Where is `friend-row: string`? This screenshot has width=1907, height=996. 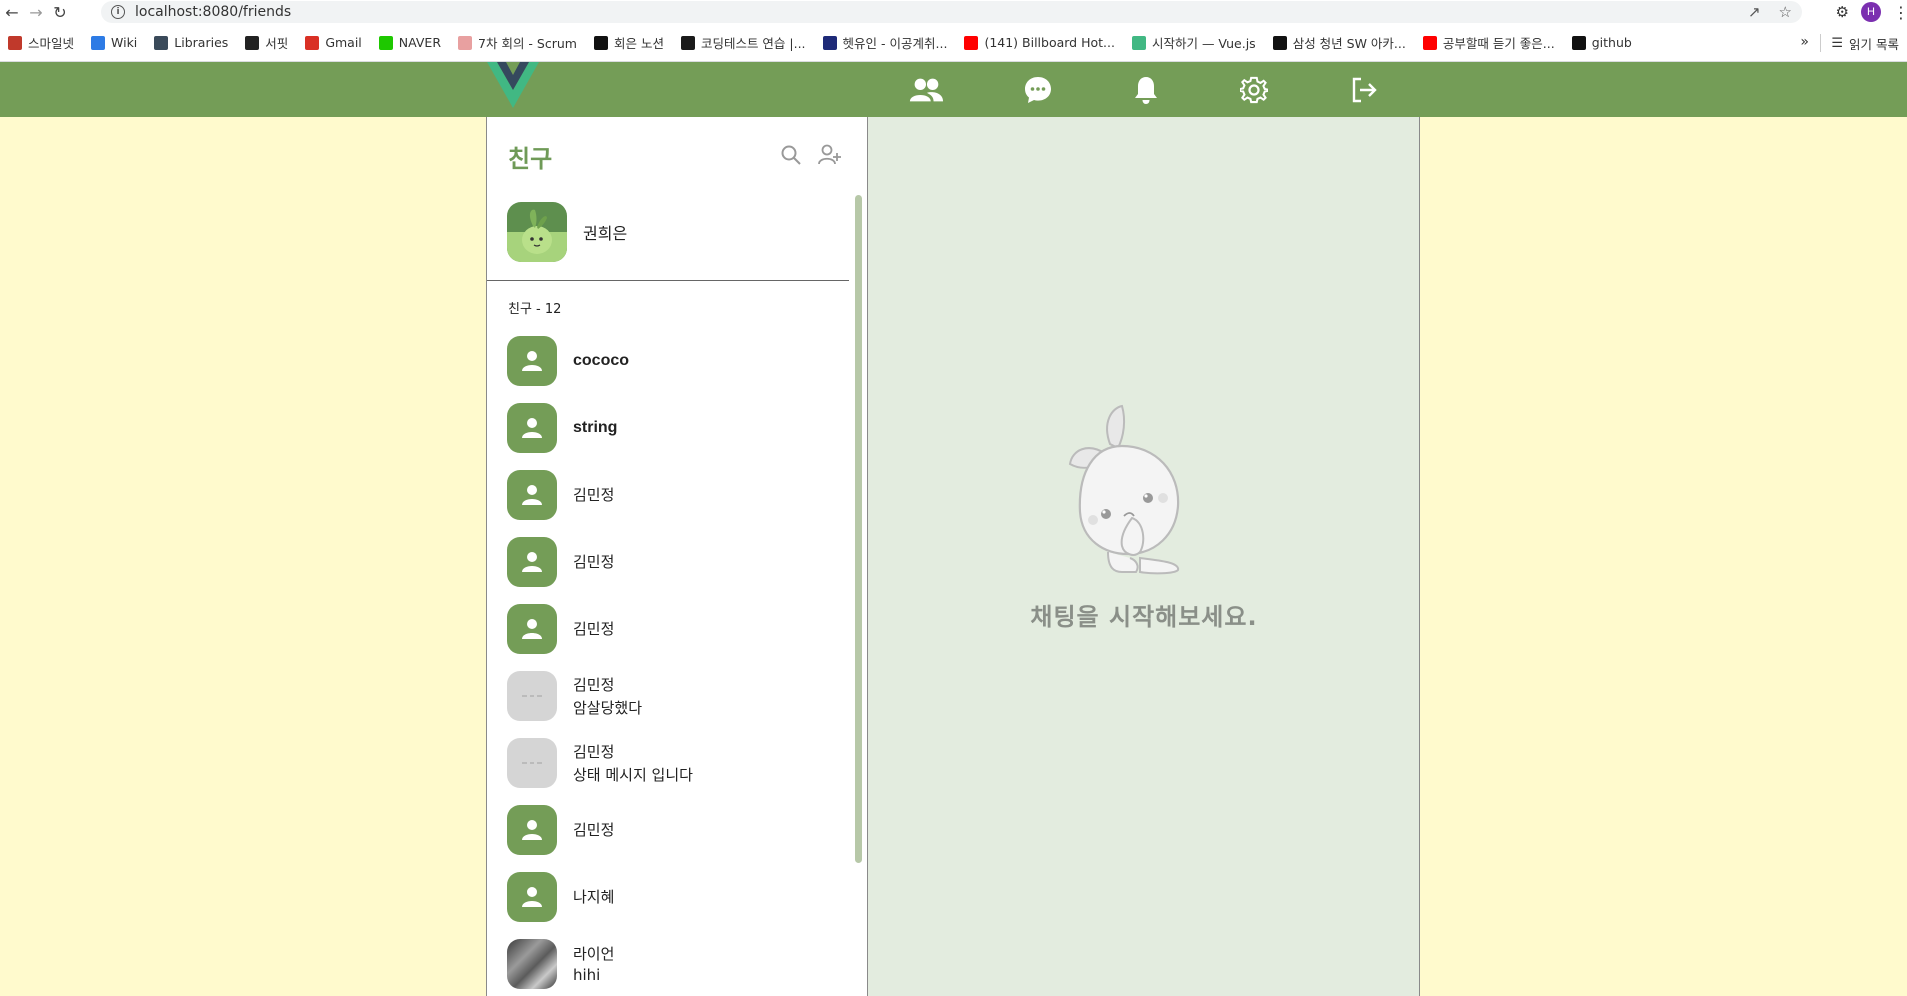
friend-row: string is located at coordinates (677, 427).